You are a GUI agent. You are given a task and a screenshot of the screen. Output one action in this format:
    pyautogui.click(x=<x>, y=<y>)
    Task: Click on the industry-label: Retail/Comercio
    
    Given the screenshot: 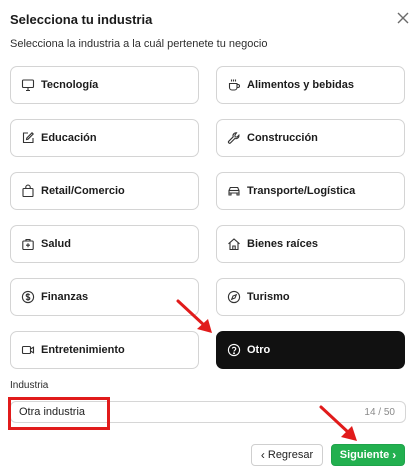 What is the action you would take?
    pyautogui.click(x=83, y=191)
    